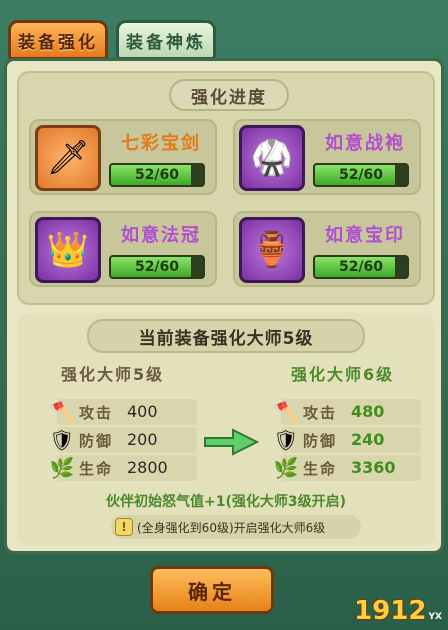  I want to click on exclamation-icon: !, so click(124, 527).